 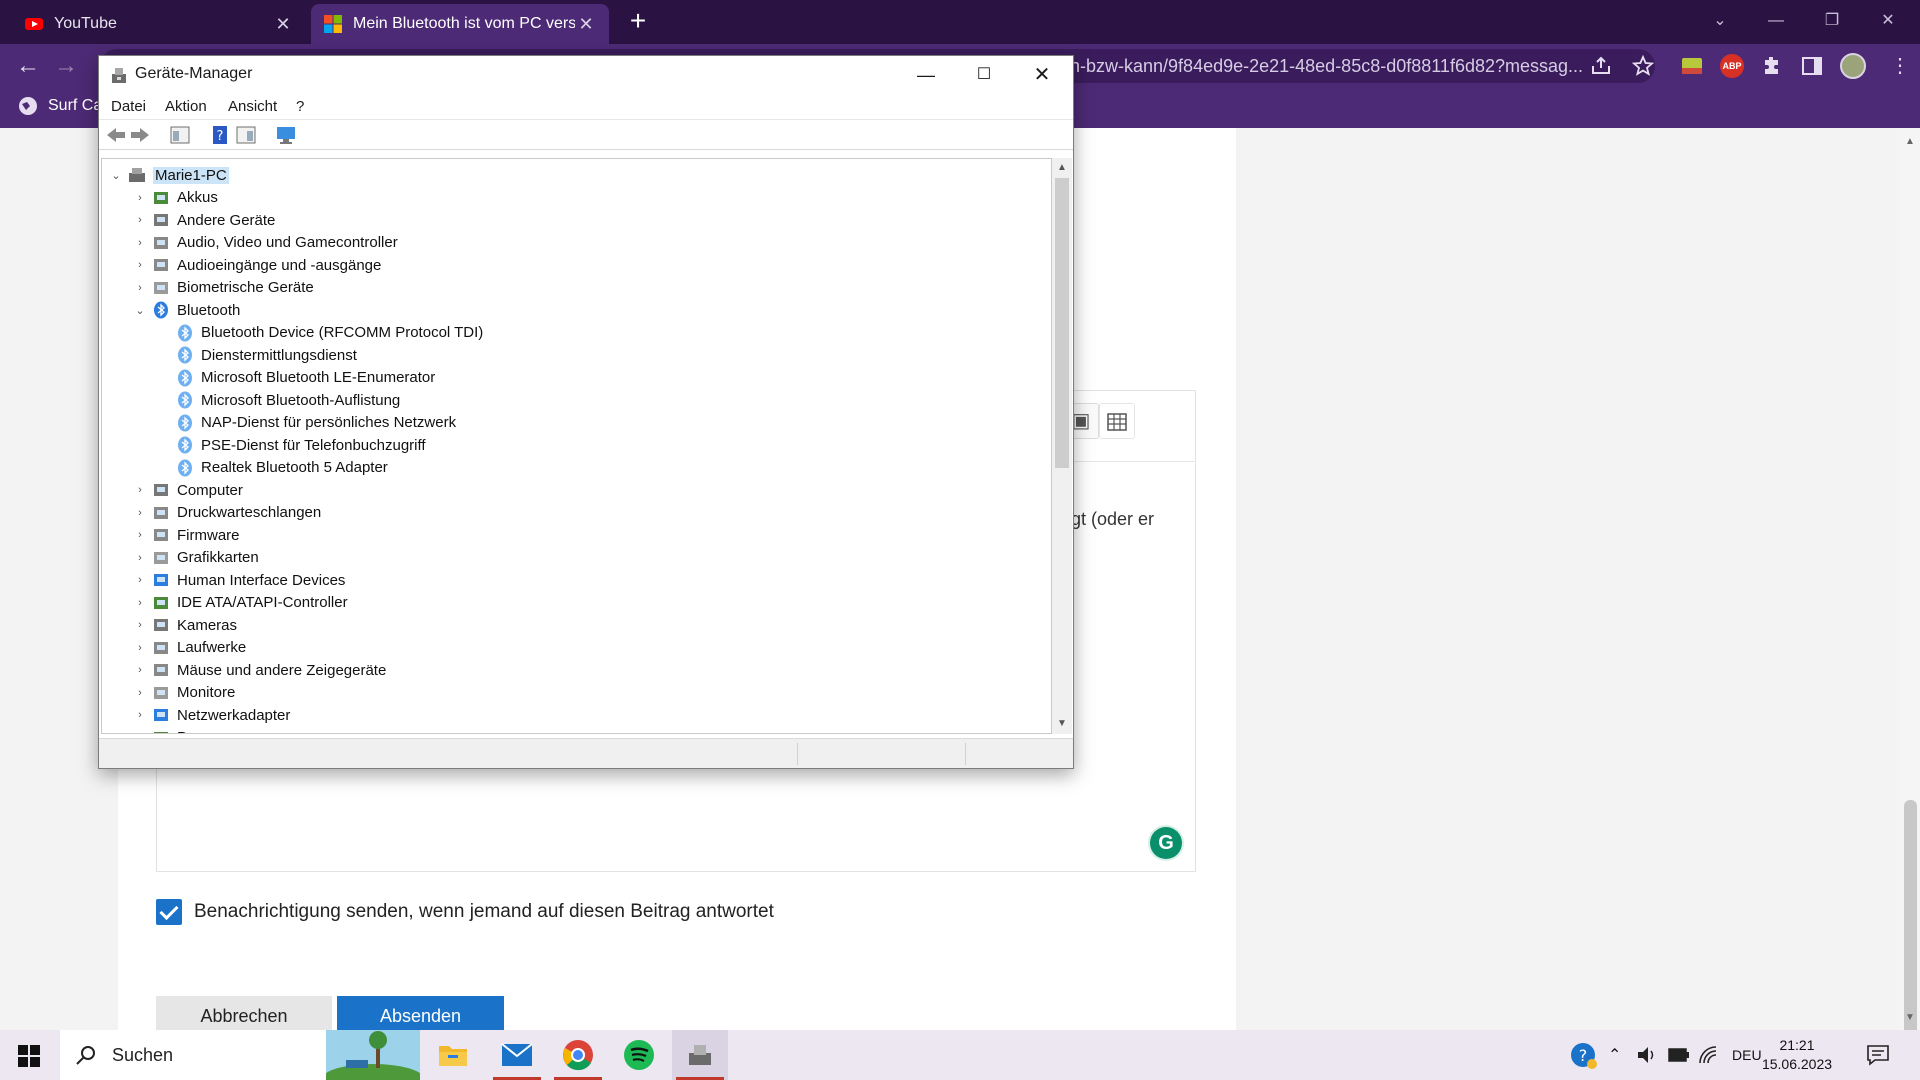 What do you see at coordinates (175, 198) in the screenshot?
I see `tree-category-item: › Akkus` at bounding box center [175, 198].